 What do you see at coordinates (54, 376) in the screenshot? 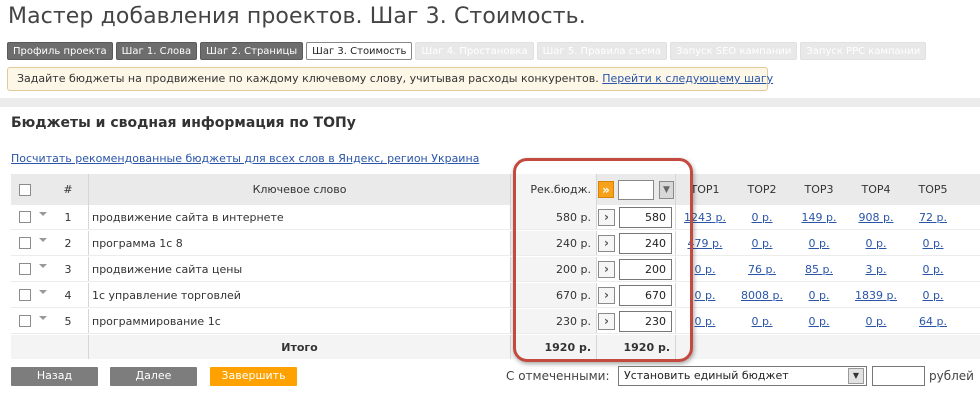
I see `back-button: Назад` at bounding box center [54, 376].